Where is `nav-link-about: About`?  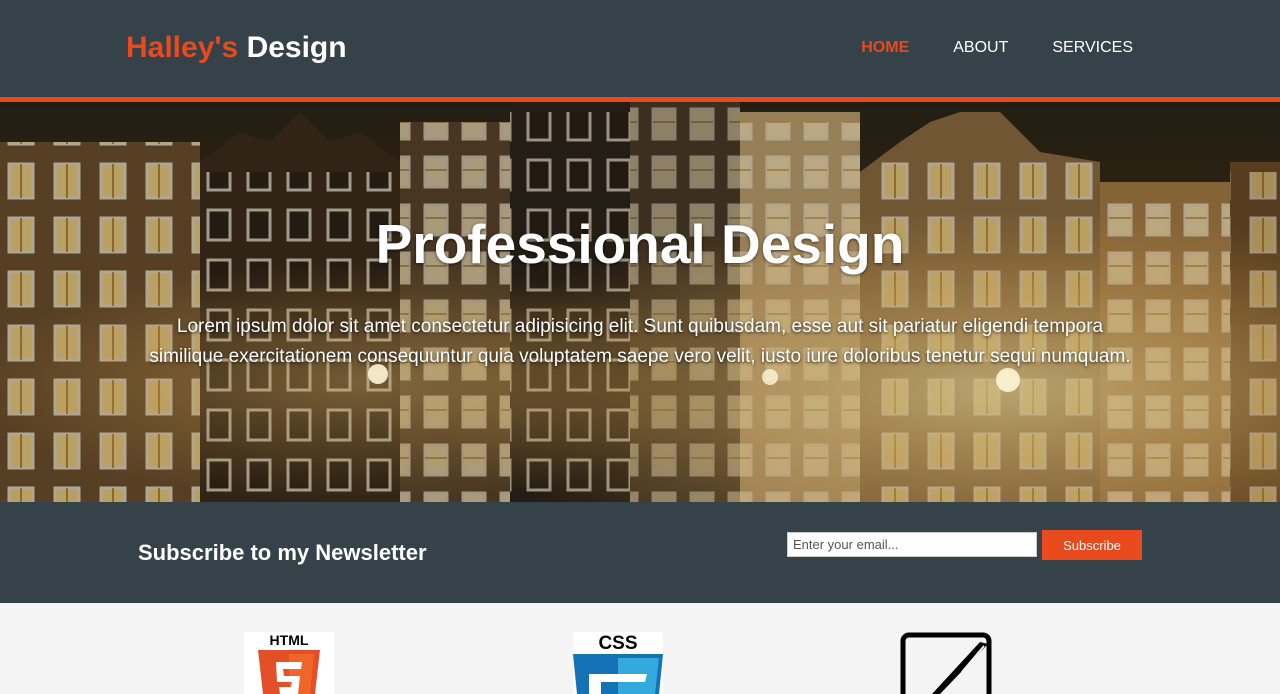 nav-link-about: About is located at coordinates (980, 47).